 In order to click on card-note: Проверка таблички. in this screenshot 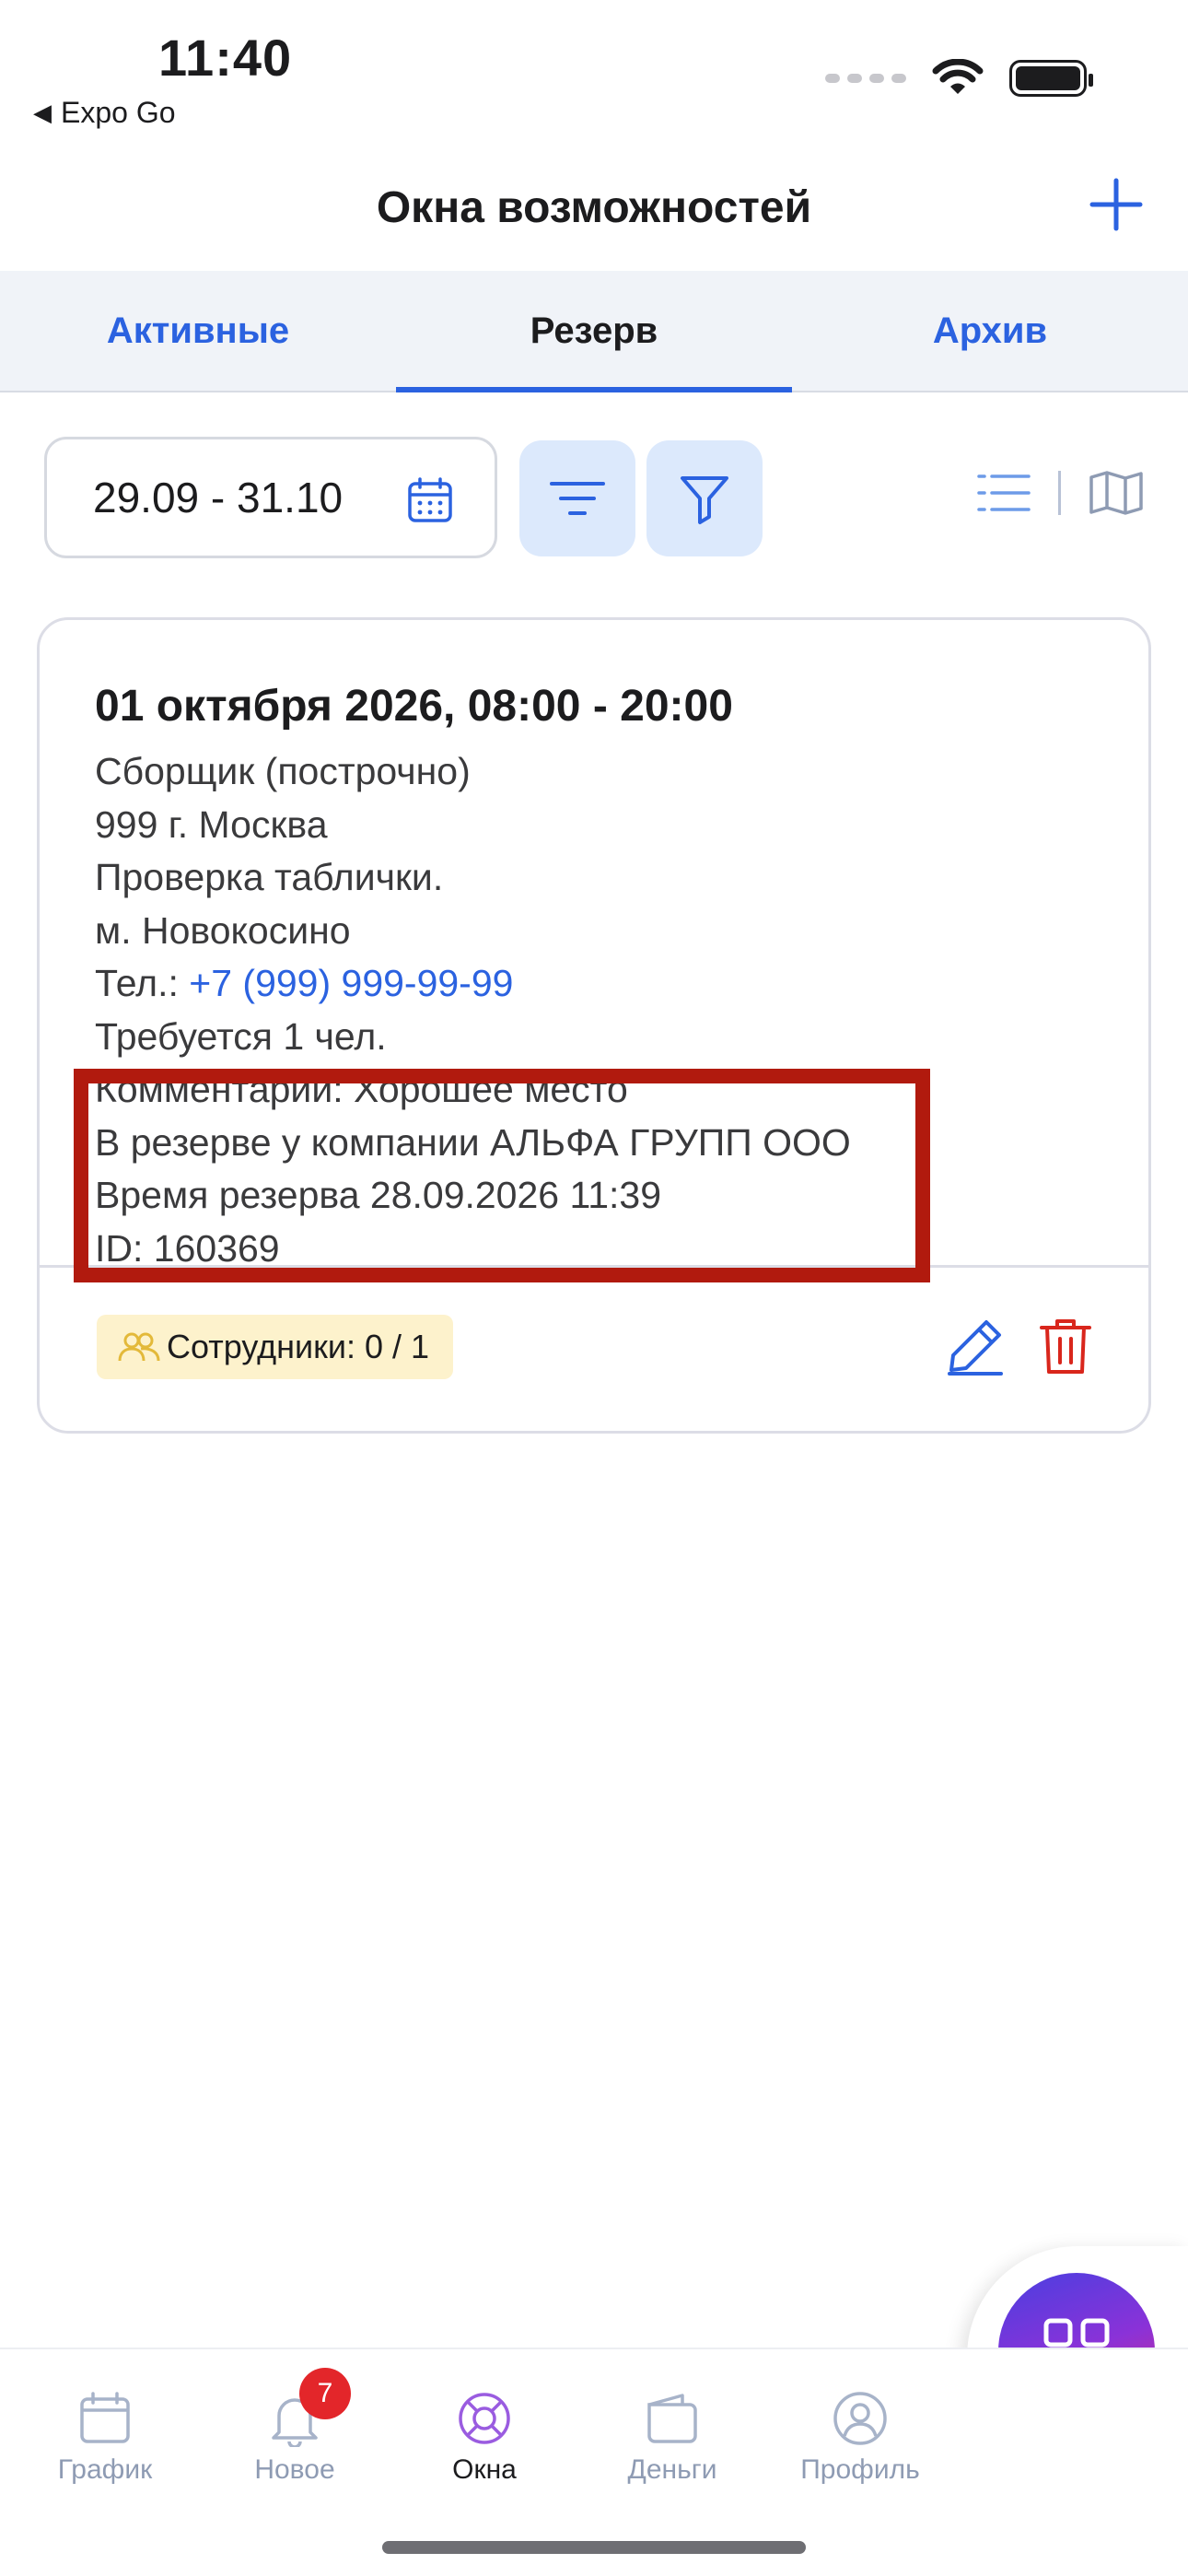, I will do `click(269, 877)`.